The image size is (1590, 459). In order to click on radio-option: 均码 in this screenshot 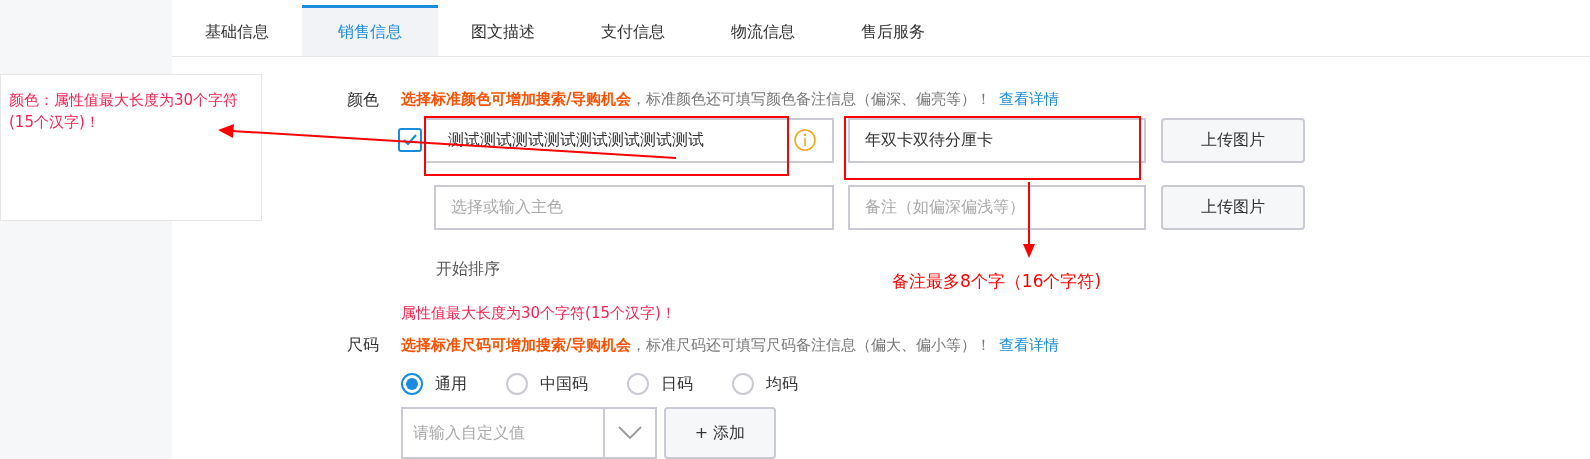, I will do `click(765, 384)`.